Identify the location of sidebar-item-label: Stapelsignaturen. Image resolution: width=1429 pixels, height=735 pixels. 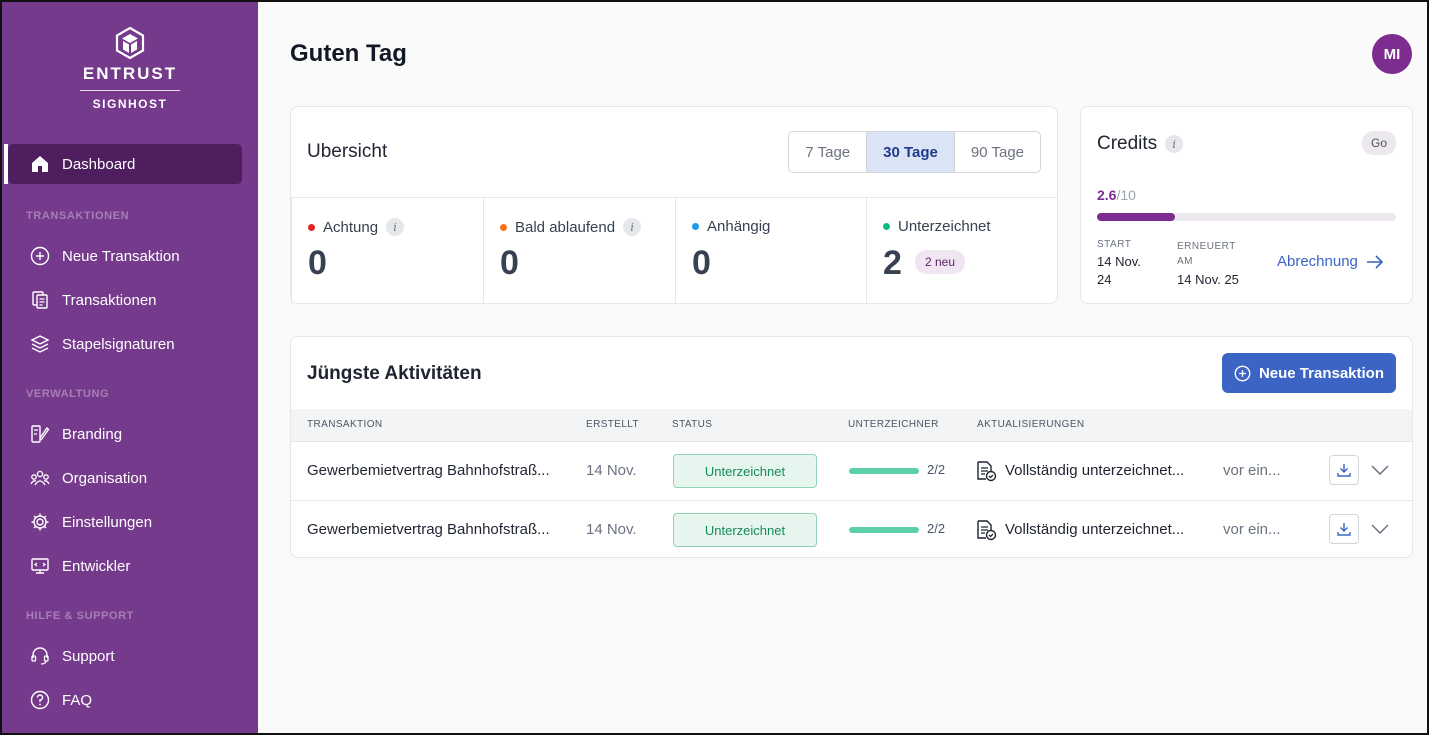
(118, 344).